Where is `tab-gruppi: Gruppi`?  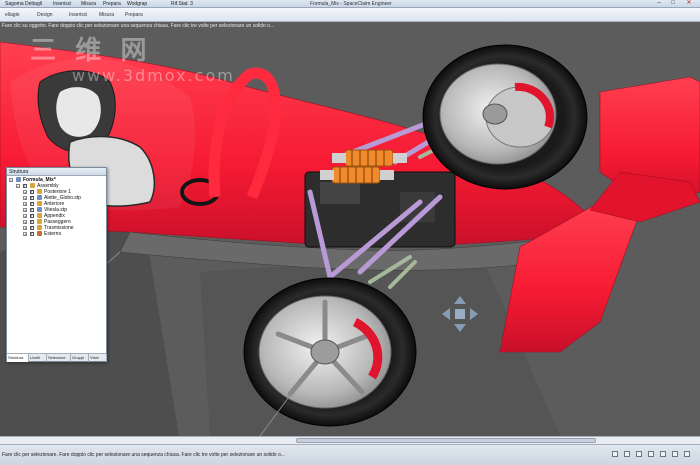
tab-gruppi: Gruppi is located at coordinates (80, 358).